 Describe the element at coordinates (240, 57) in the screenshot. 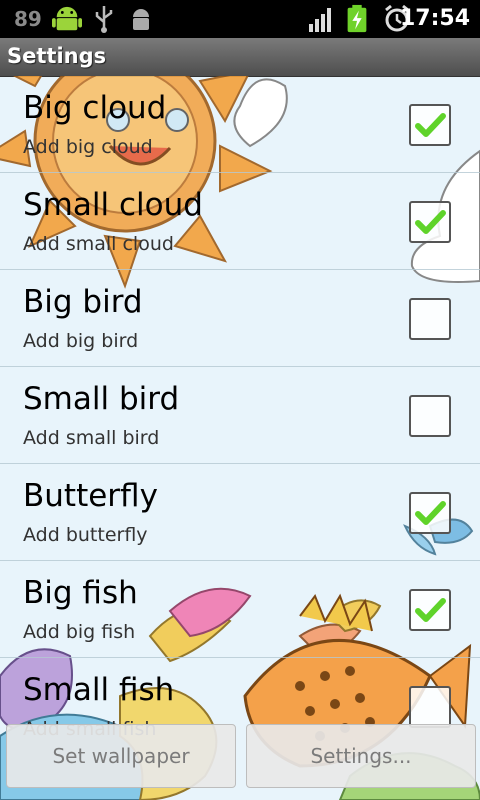

I see `title-bar: Settings` at that location.